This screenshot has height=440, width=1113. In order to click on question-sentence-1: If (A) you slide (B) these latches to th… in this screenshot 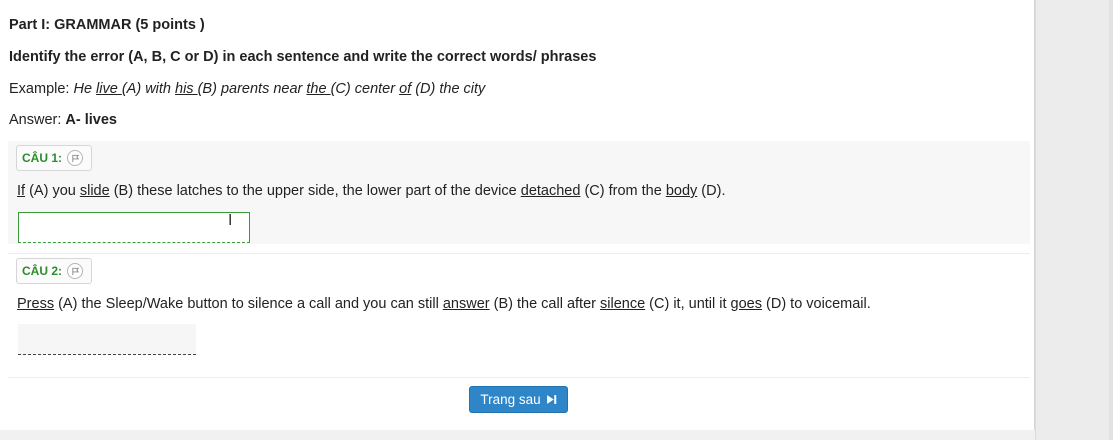, I will do `click(371, 191)`.